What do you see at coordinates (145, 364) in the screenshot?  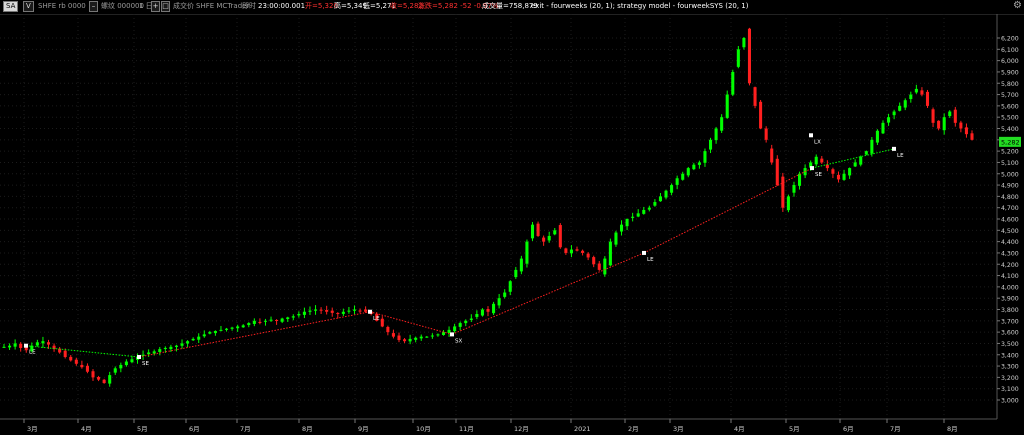 I see `trade-label: SE` at bounding box center [145, 364].